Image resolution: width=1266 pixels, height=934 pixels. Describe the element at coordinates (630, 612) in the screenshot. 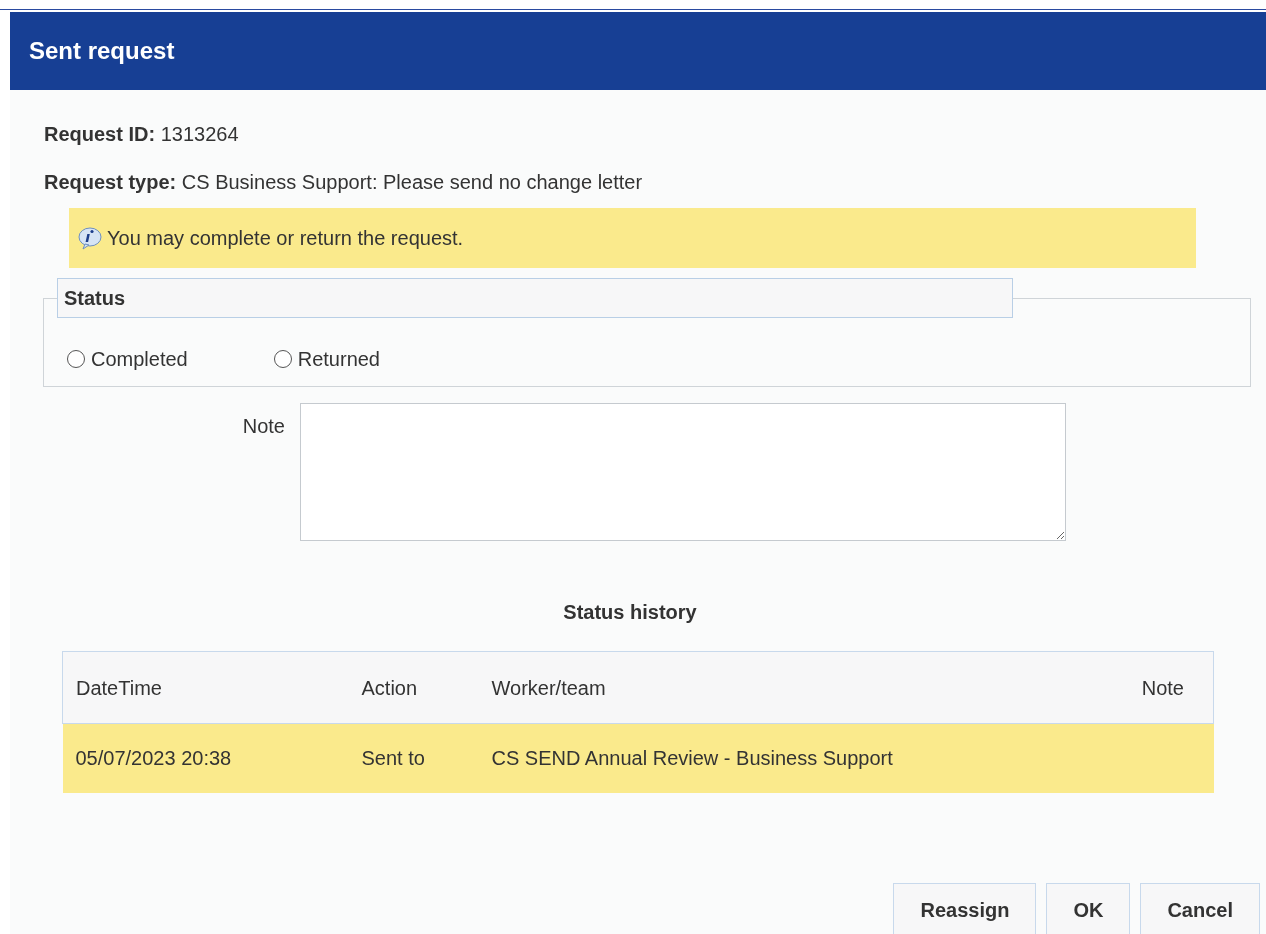

I see `section-title: Status history` at that location.